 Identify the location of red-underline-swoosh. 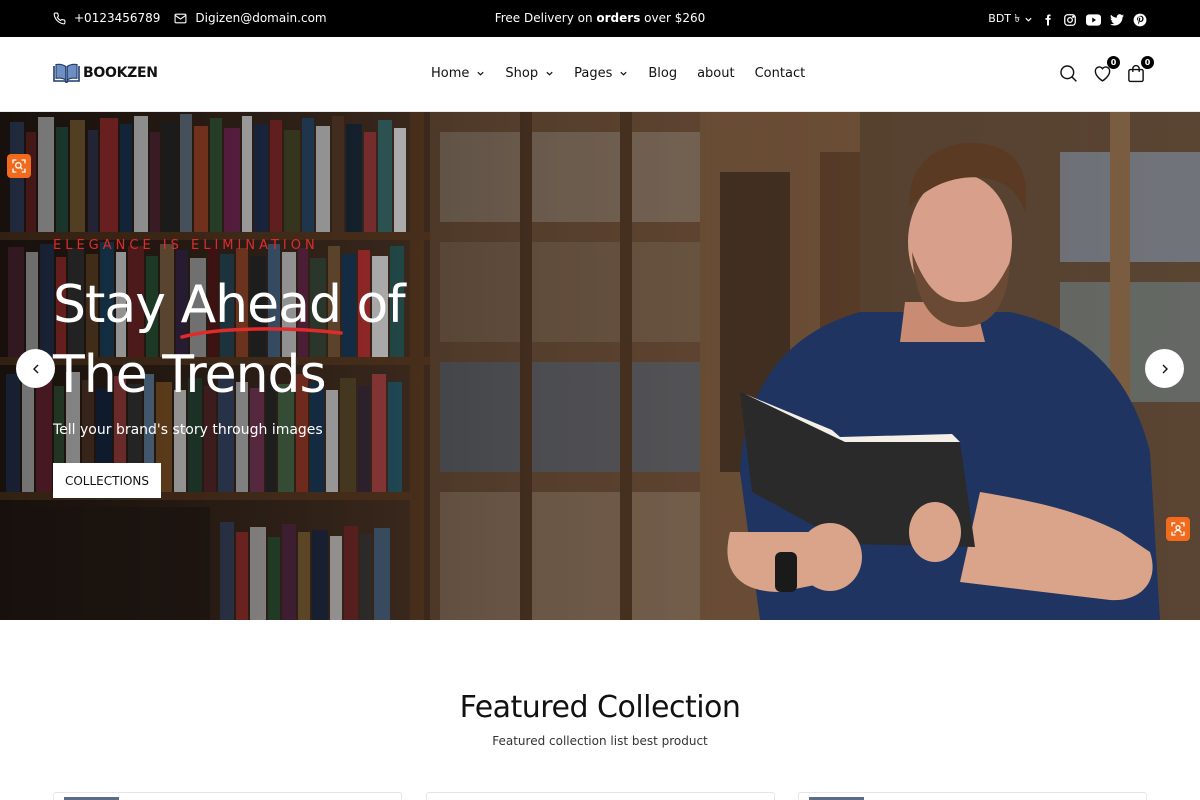
(261, 333).